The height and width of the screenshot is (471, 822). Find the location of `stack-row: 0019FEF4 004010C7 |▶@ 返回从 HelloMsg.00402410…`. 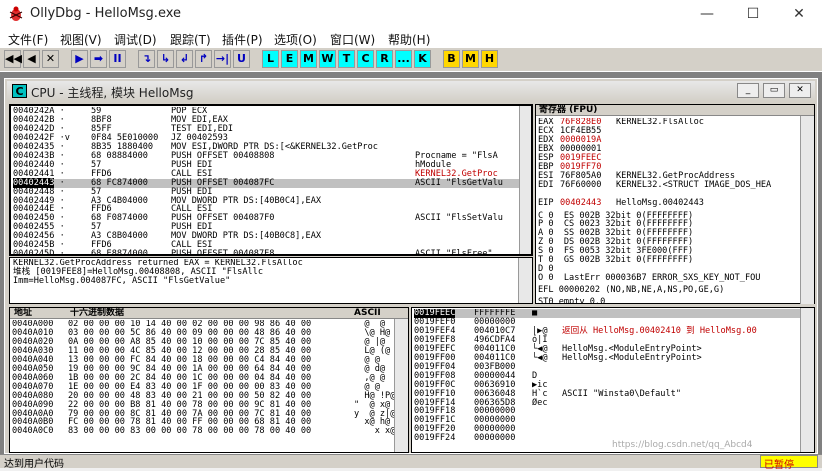

stack-row: 0019FEF4 004010C7 |▶@ 返回从 HelloMsg.00402410… is located at coordinates (608, 331).